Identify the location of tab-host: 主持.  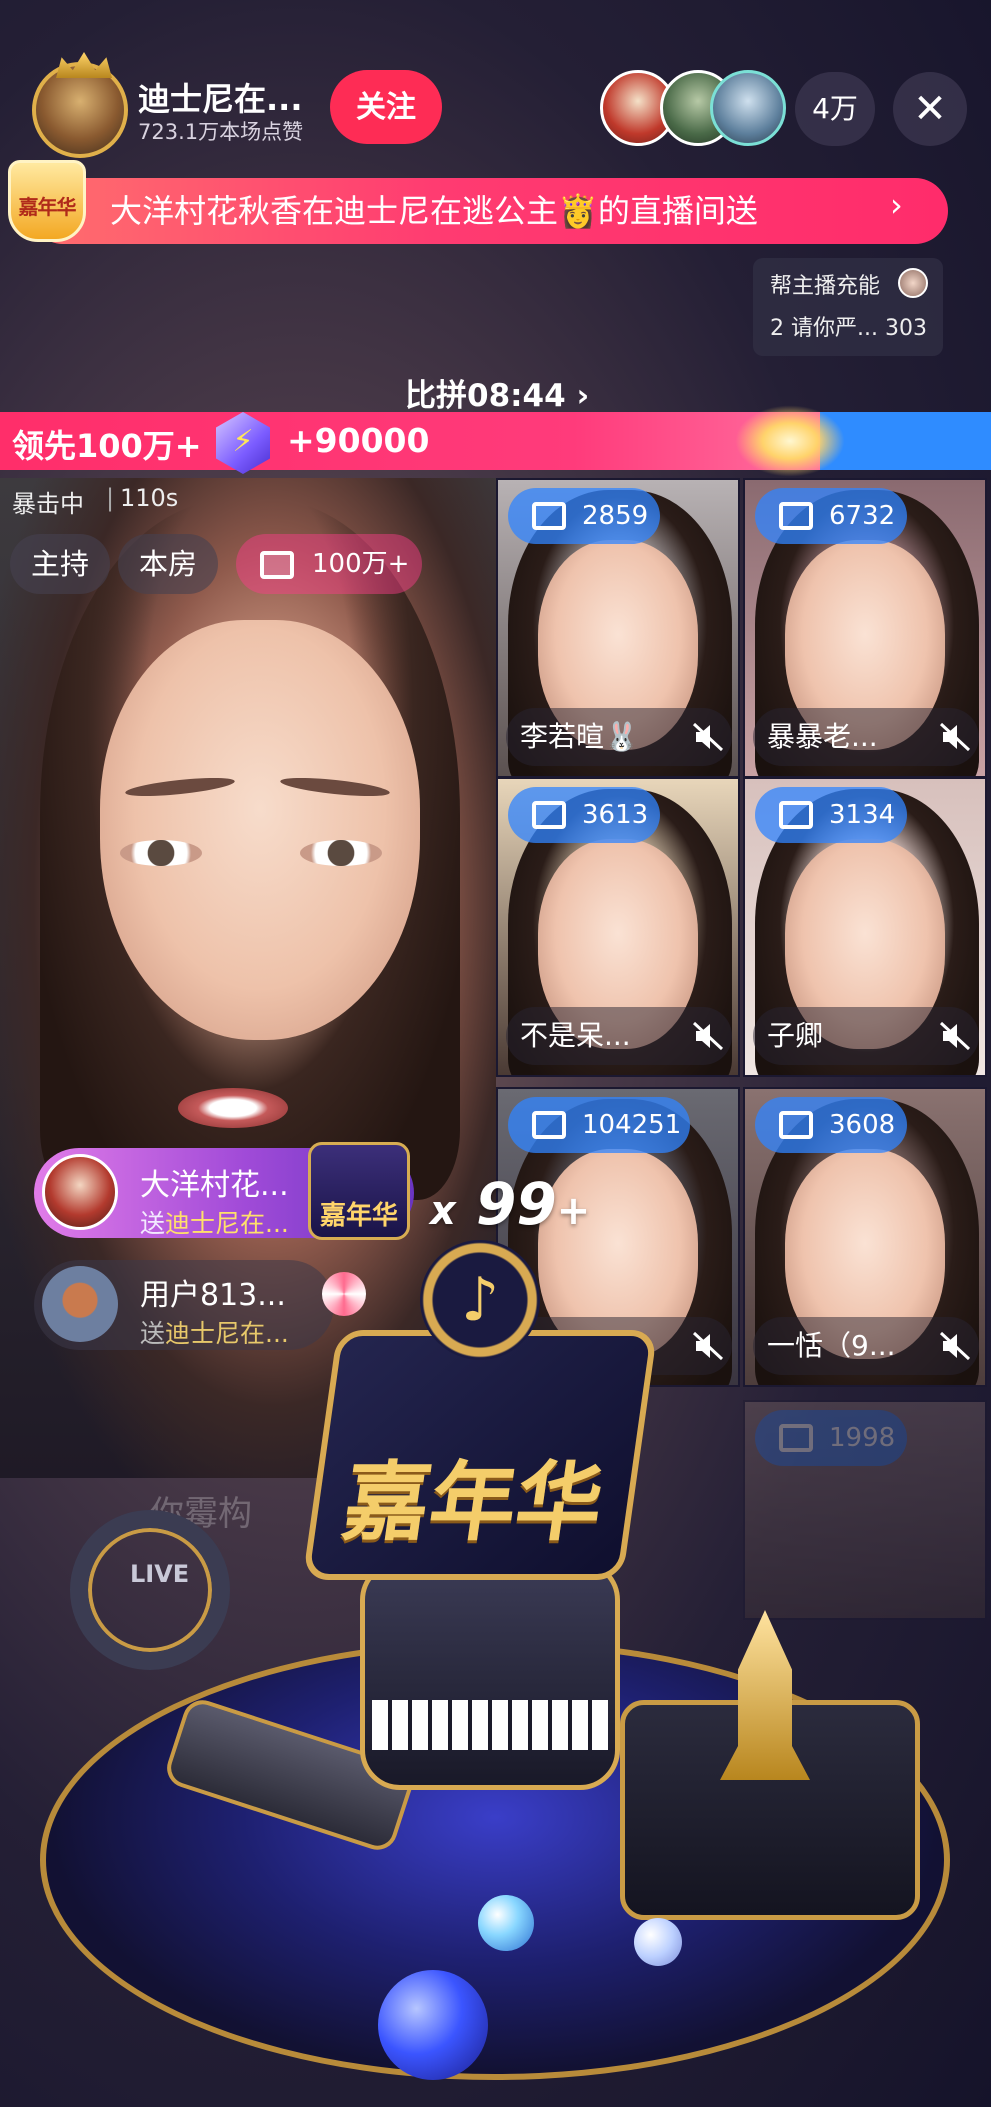
(60, 564).